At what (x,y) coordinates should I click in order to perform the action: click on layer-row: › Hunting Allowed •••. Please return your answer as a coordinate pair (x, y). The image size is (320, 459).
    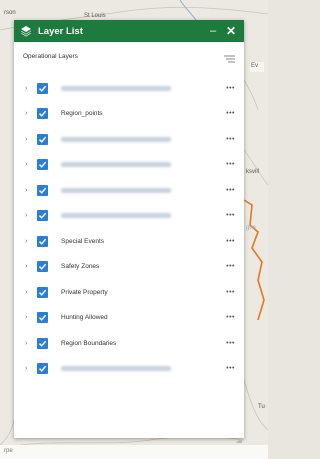
    Looking at the image, I should click on (129, 318).